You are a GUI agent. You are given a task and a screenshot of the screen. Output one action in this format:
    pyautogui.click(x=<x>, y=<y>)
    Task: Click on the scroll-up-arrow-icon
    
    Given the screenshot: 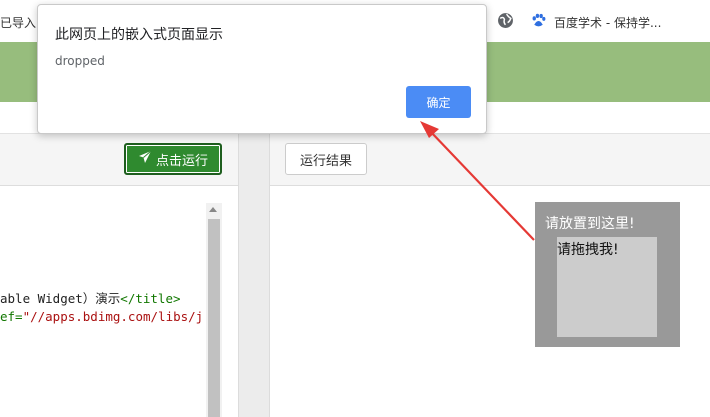 What is the action you would take?
    pyautogui.click(x=213, y=209)
    